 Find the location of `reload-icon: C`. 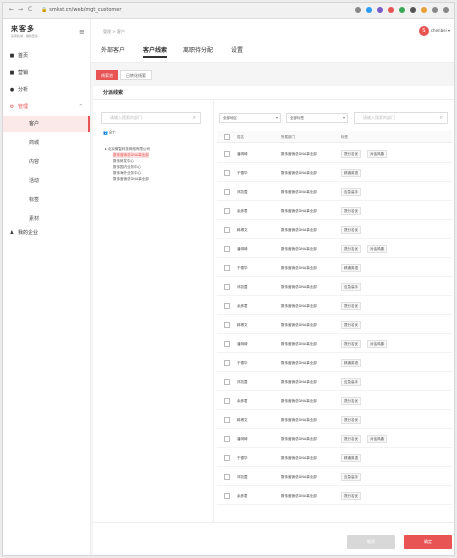

reload-icon: C is located at coordinates (30, 10).